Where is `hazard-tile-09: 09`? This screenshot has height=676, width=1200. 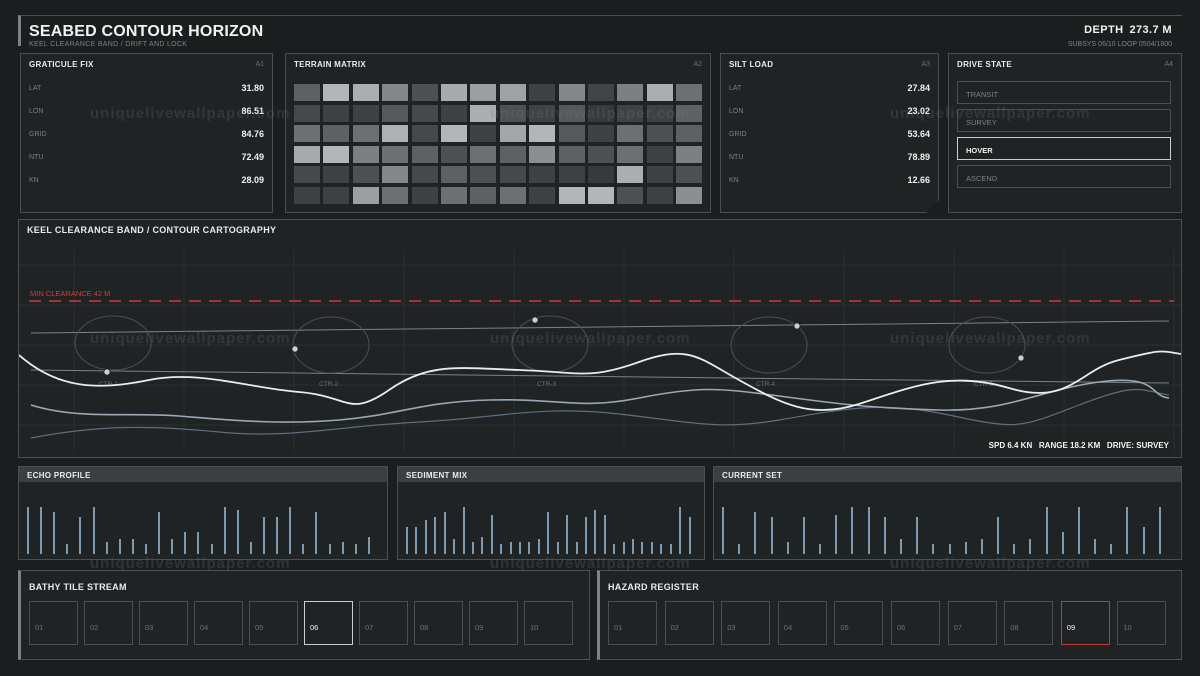 hazard-tile-09: 09 is located at coordinates (1085, 623).